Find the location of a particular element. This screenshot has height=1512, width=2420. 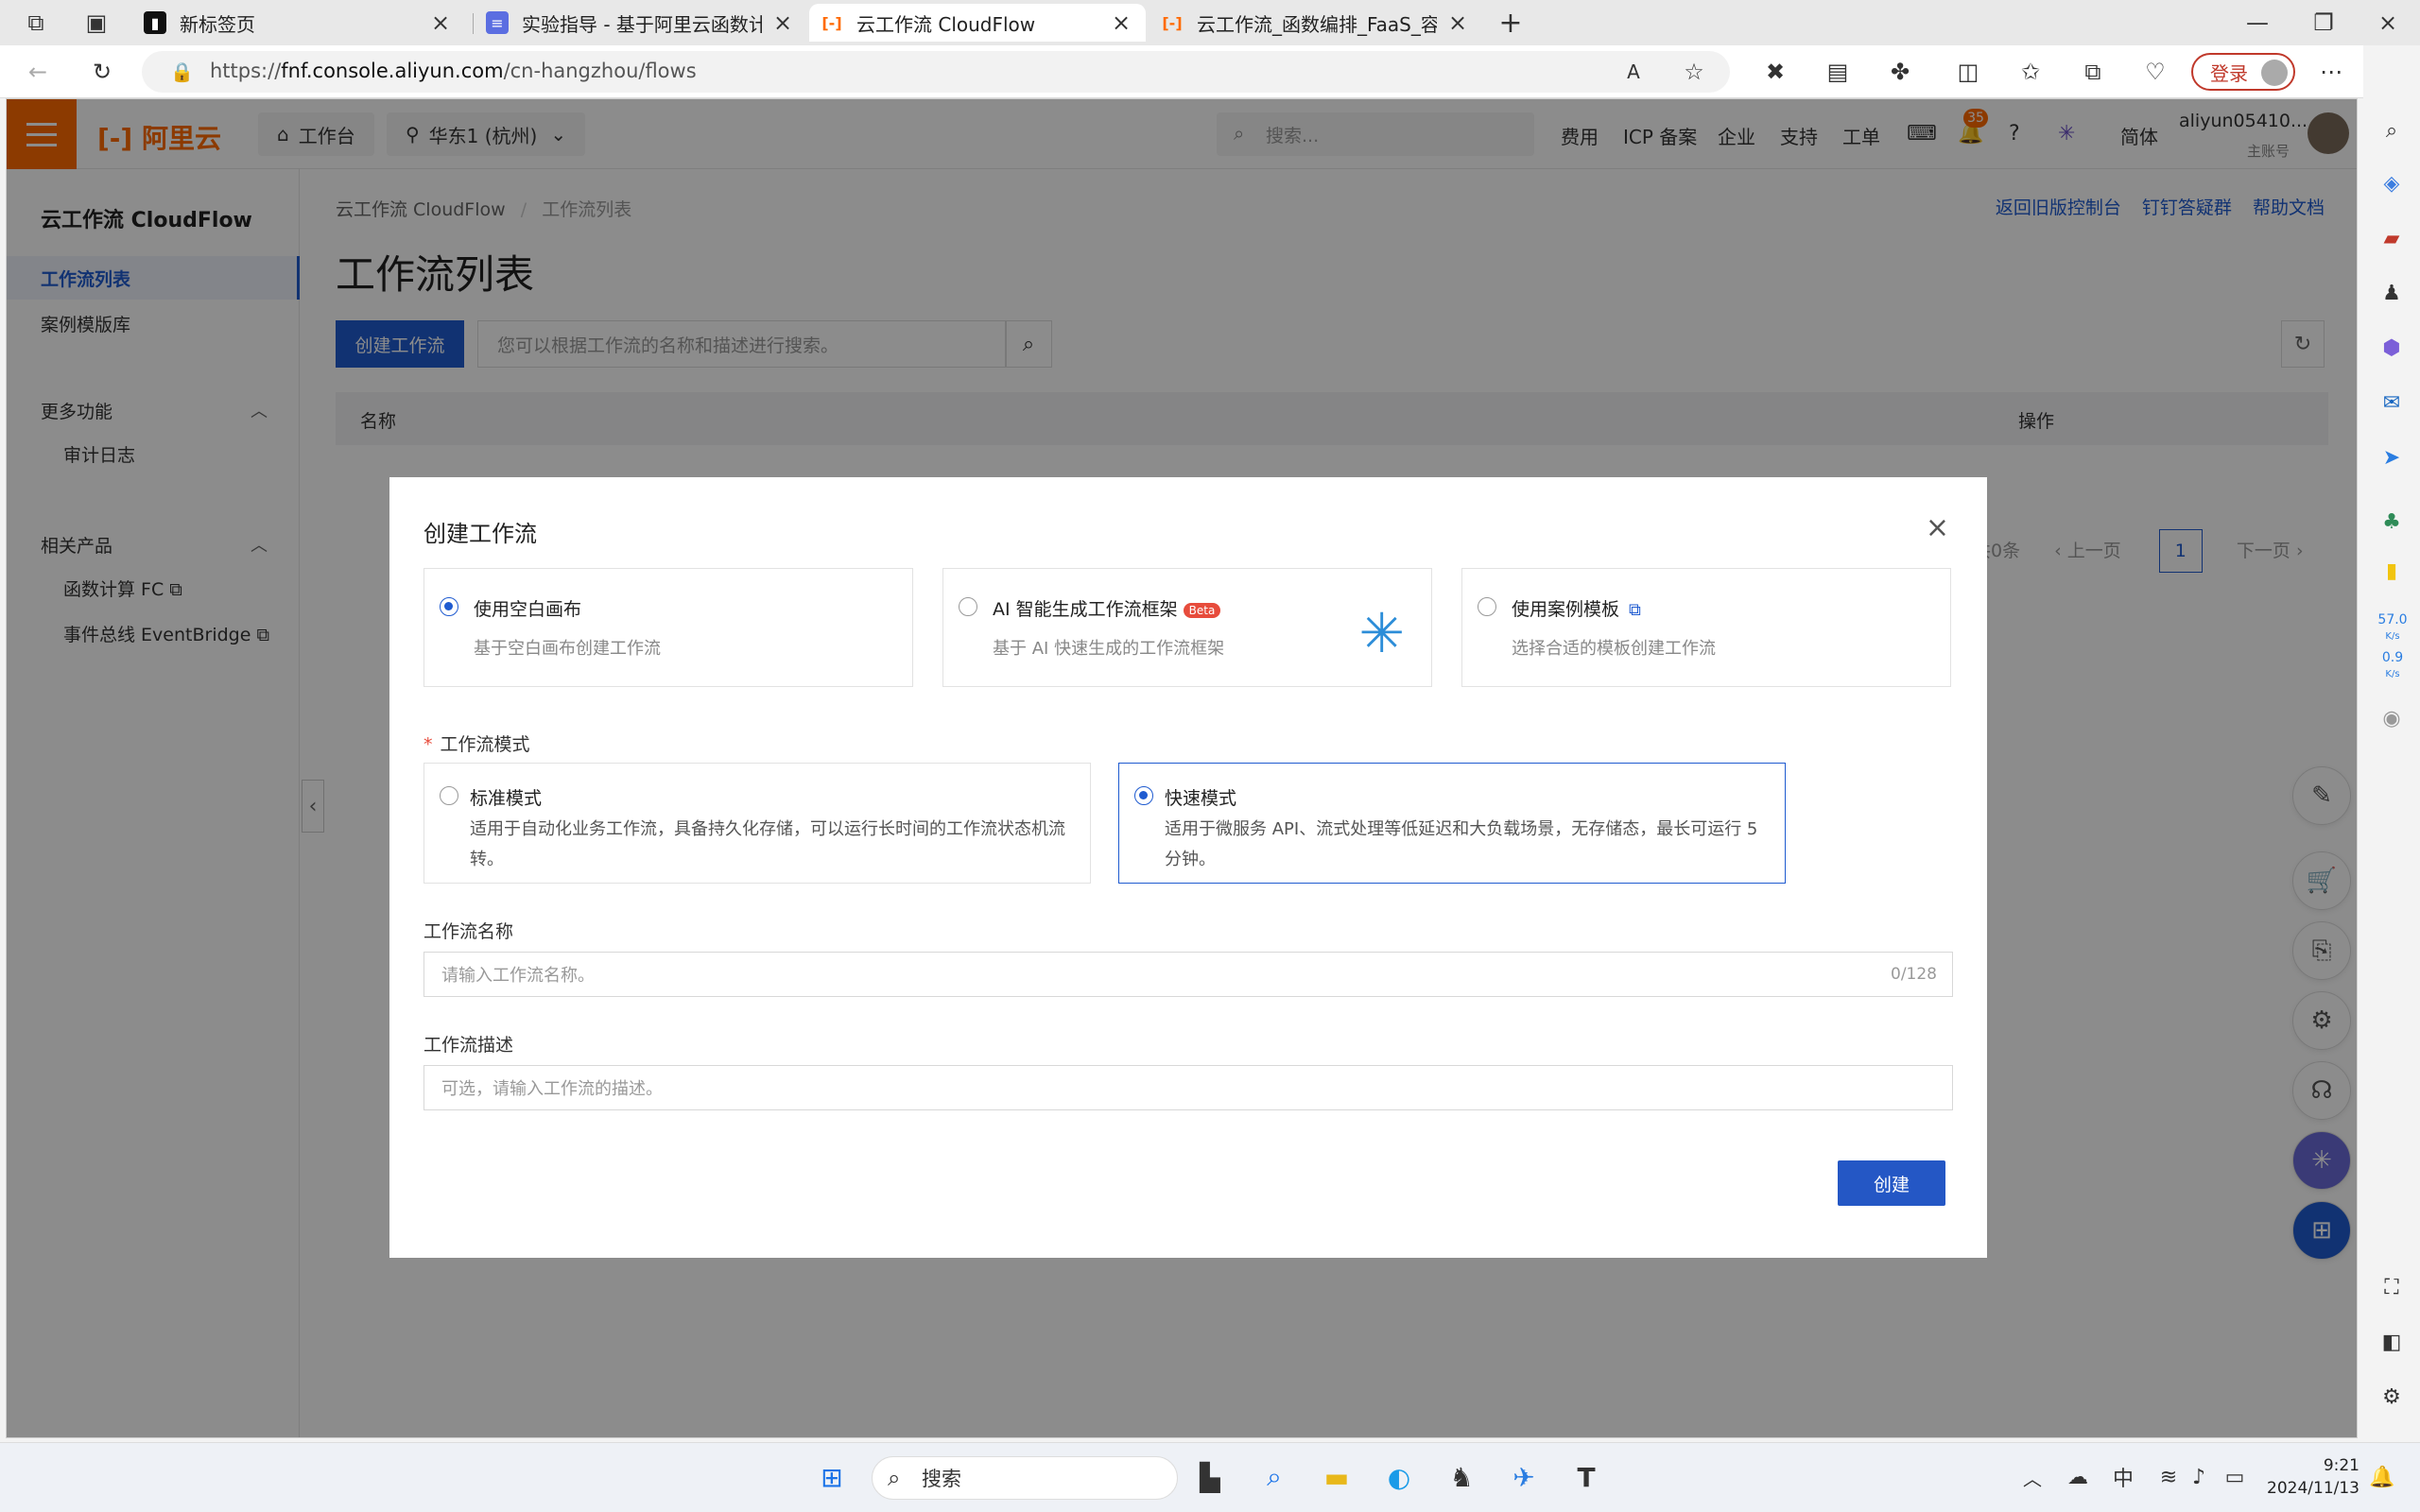

tab-new-tab: ▮ 新标签页 × is located at coordinates (298, 23).